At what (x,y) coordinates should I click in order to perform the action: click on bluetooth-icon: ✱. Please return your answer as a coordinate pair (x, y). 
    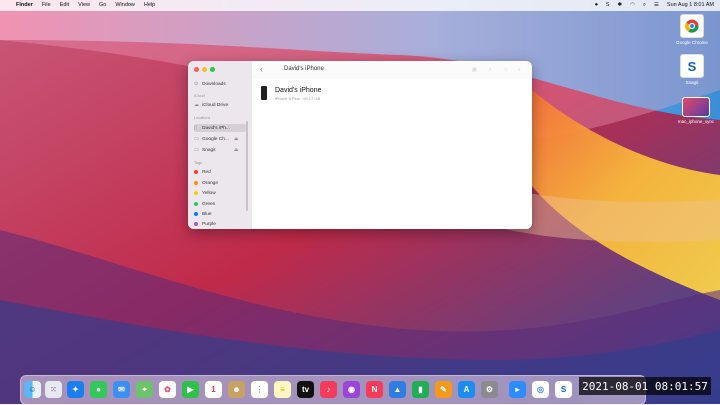
    Looking at the image, I should click on (619, 5).